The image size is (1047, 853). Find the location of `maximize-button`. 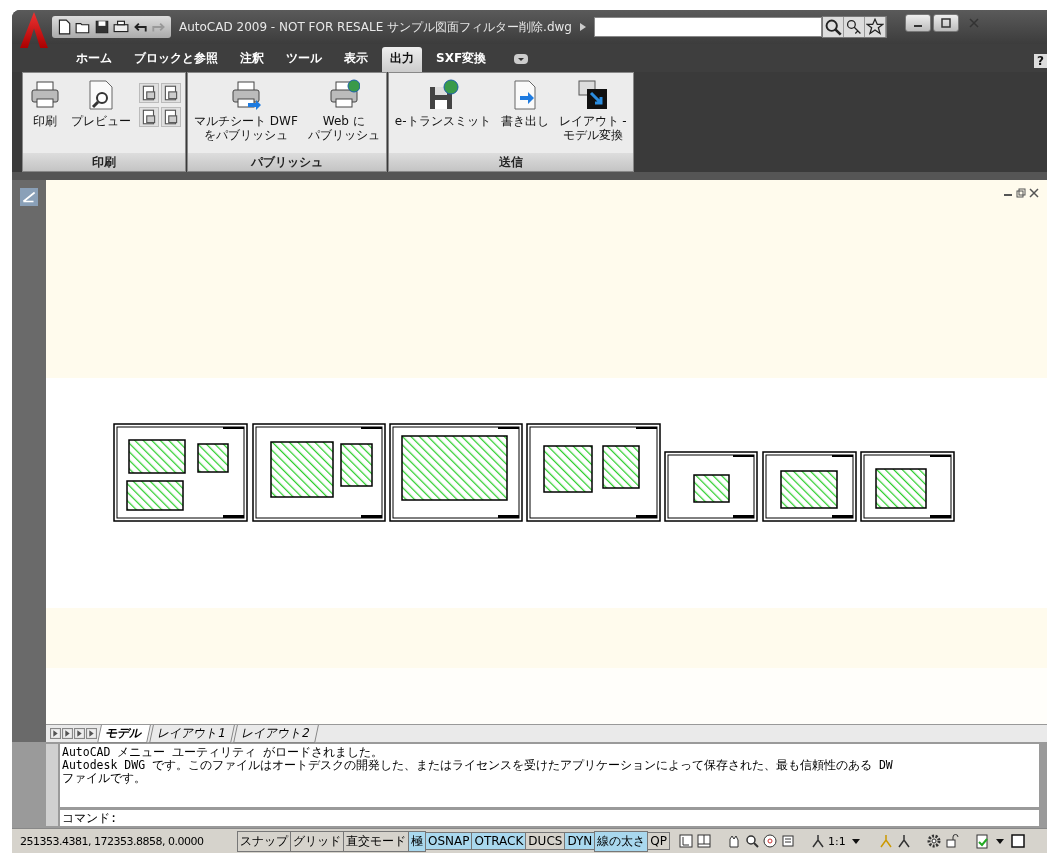

maximize-button is located at coordinates (946, 23).